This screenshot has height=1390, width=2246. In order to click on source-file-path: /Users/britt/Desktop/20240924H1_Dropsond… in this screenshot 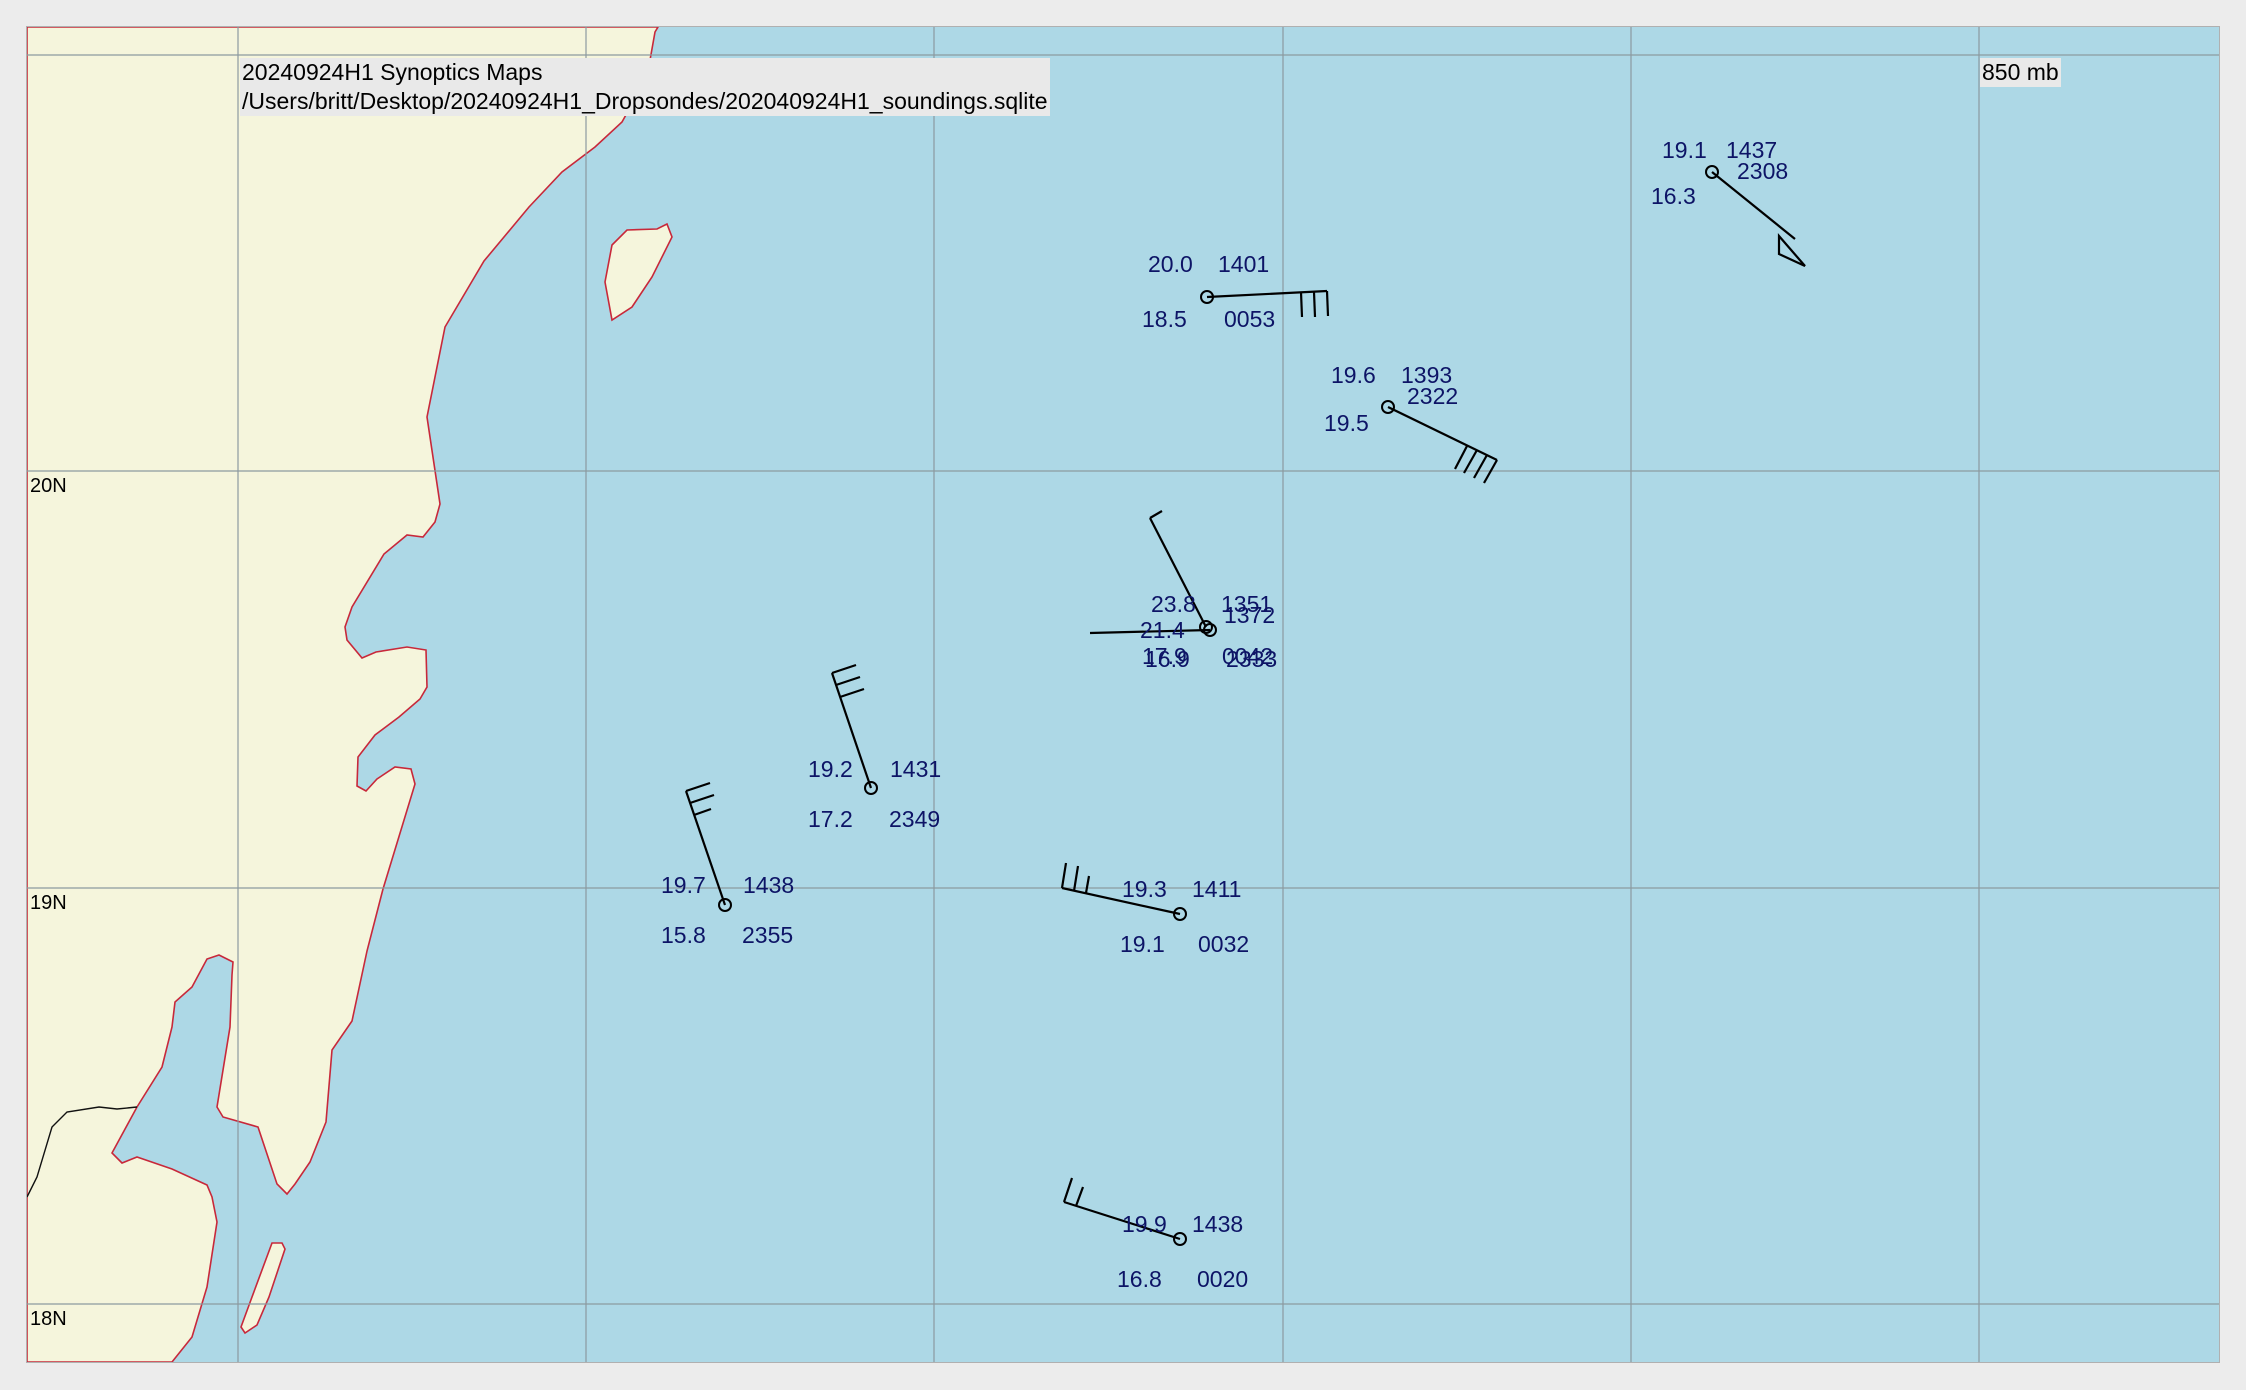, I will do `click(645, 101)`.